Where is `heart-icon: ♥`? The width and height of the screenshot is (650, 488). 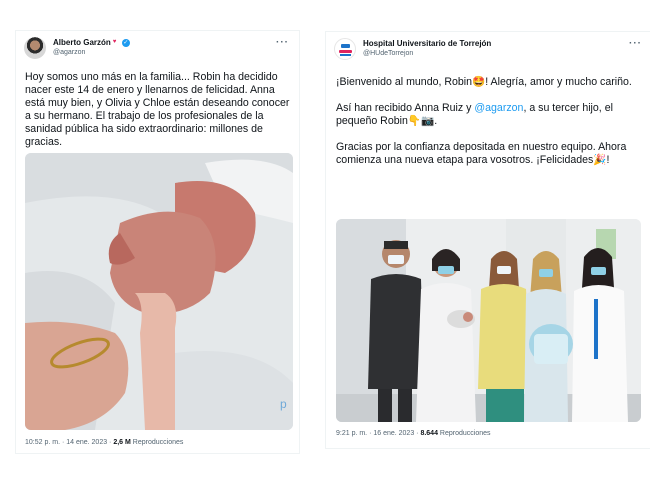 heart-icon: ♥ is located at coordinates (114, 42).